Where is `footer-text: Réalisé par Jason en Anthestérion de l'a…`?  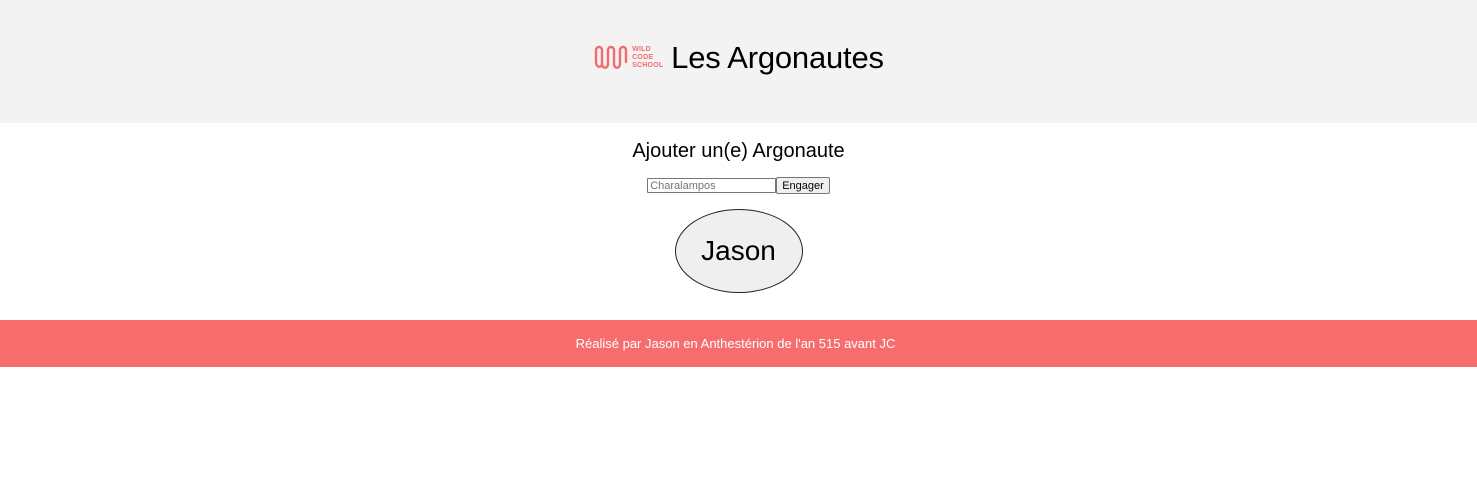
footer-text: Réalisé par Jason en Anthestérion de l'a… is located at coordinates (735, 343).